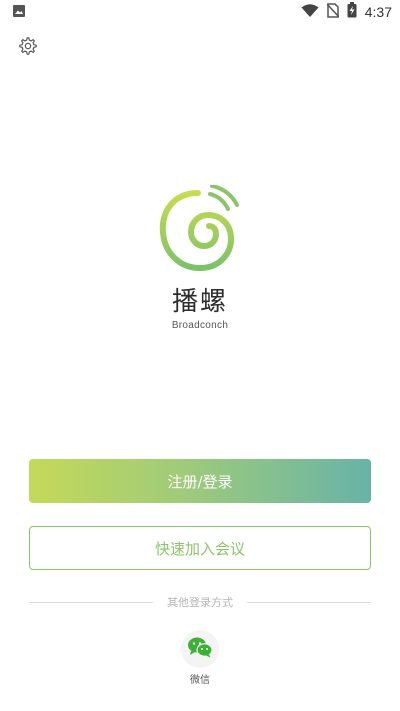  I want to click on no-sim-icon, so click(333, 12).